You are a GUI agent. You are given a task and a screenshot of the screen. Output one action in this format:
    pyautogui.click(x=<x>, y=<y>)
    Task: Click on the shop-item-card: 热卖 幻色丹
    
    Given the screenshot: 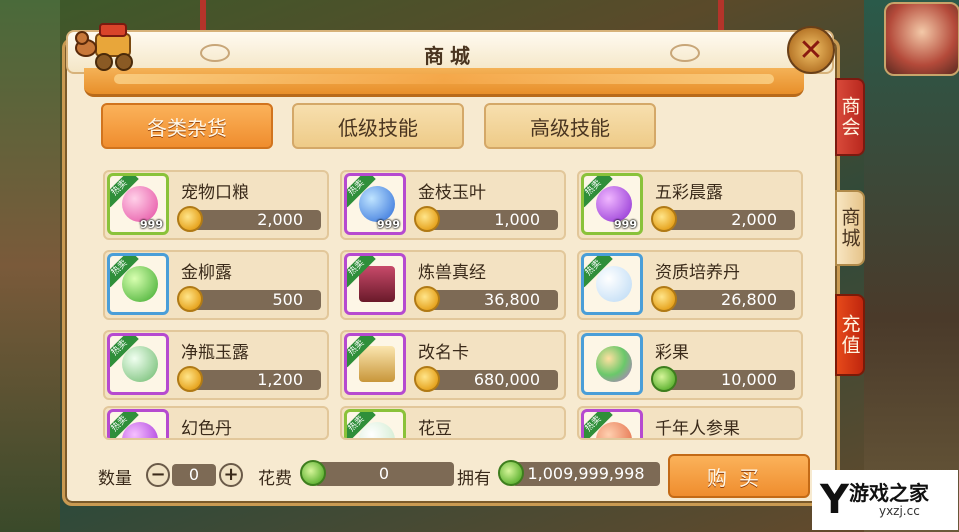 What is the action you would take?
    pyautogui.click(x=216, y=423)
    